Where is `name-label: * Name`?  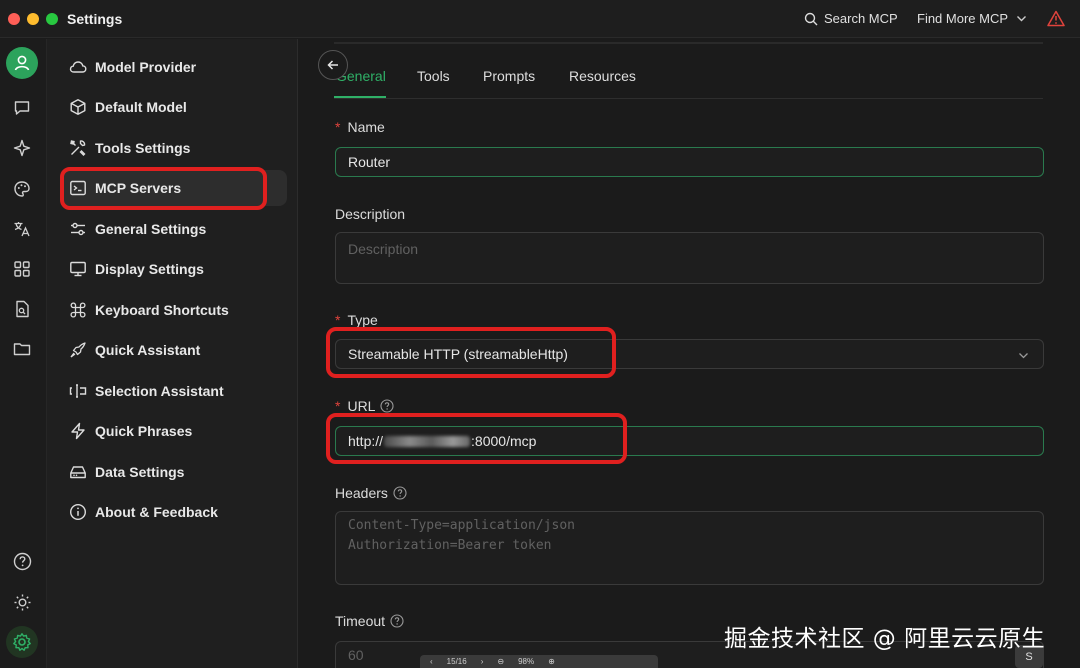 name-label: * Name is located at coordinates (360, 127).